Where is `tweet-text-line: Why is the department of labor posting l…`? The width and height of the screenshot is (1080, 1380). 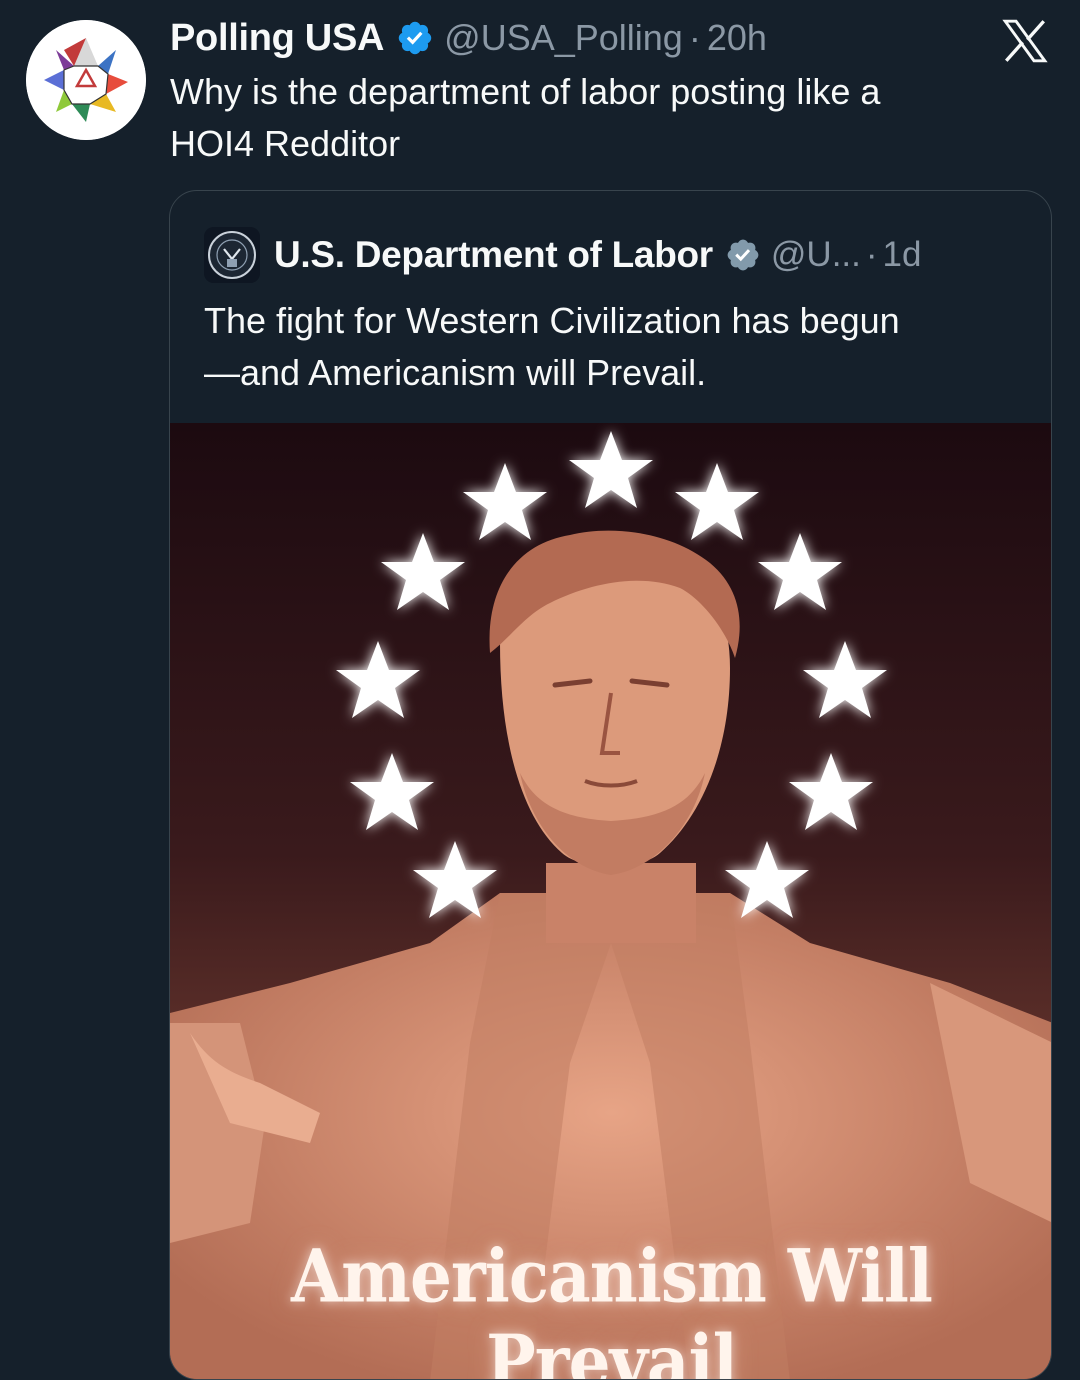 tweet-text-line: Why is the department of labor posting l… is located at coordinates (525, 91).